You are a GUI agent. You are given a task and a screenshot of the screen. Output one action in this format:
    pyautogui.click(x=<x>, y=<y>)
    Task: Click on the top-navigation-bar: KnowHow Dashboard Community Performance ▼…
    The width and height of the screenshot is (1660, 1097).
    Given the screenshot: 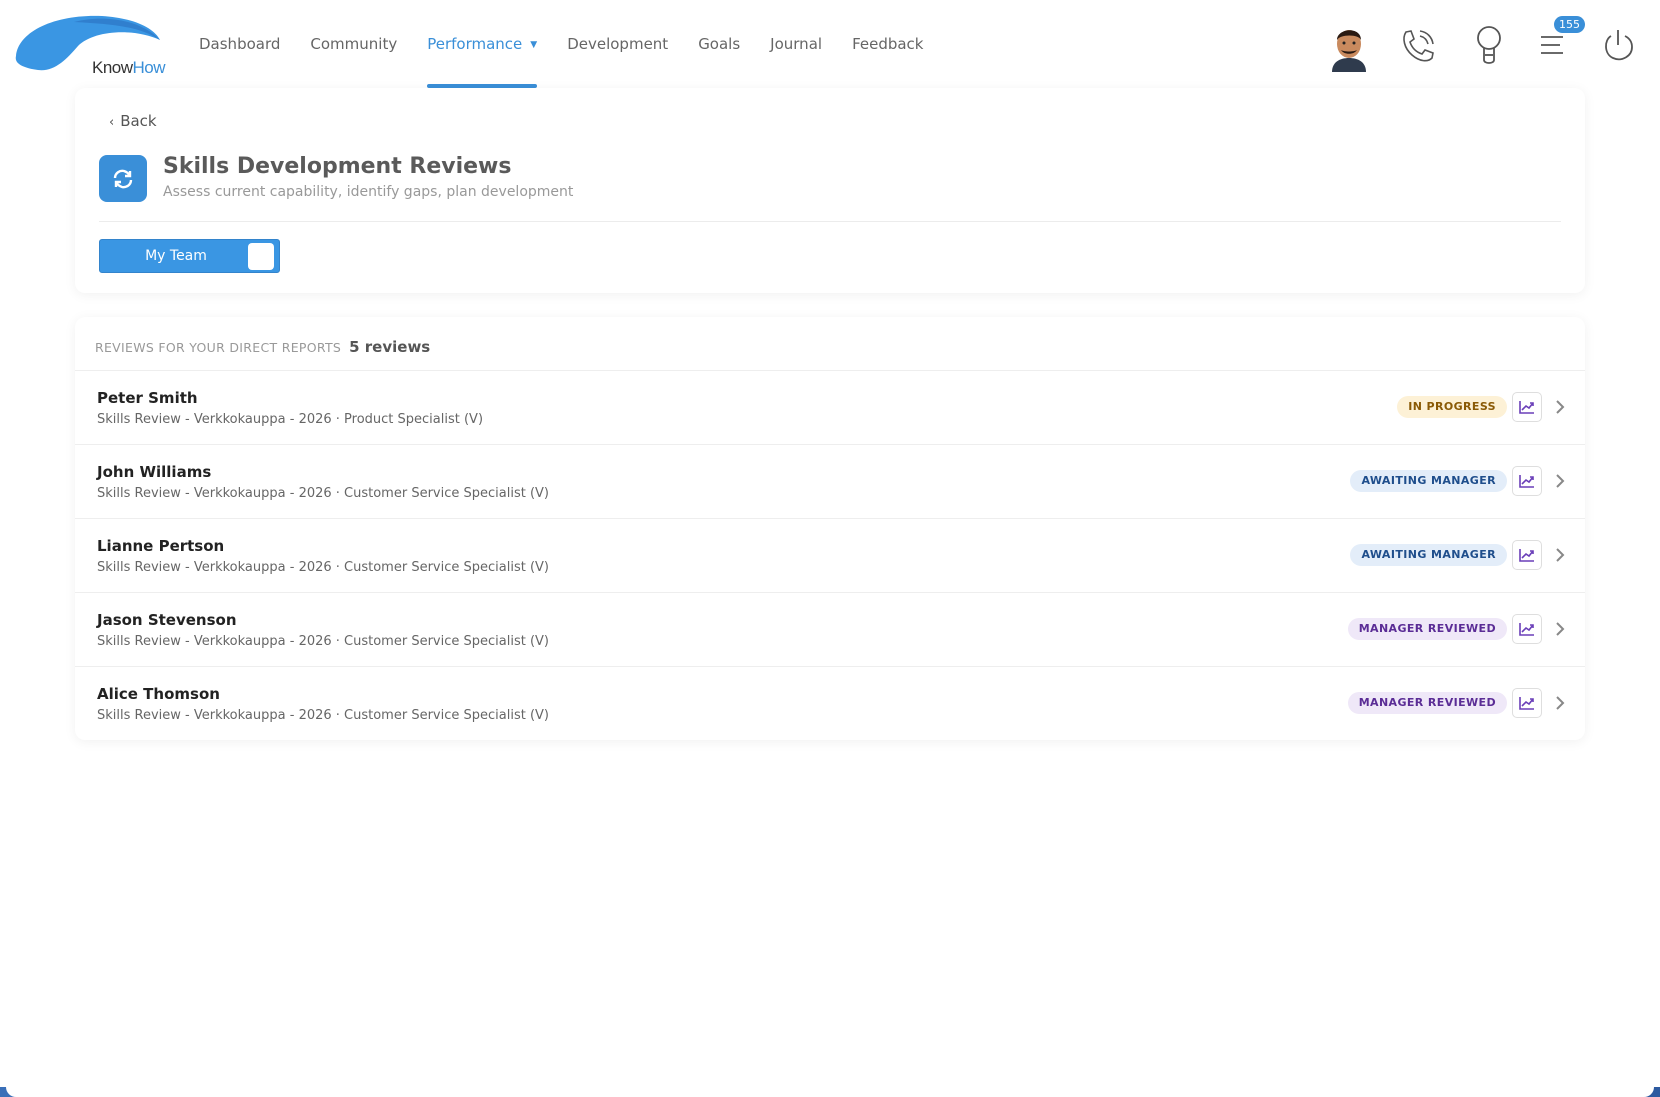 What is the action you would take?
    pyautogui.click(x=830, y=45)
    